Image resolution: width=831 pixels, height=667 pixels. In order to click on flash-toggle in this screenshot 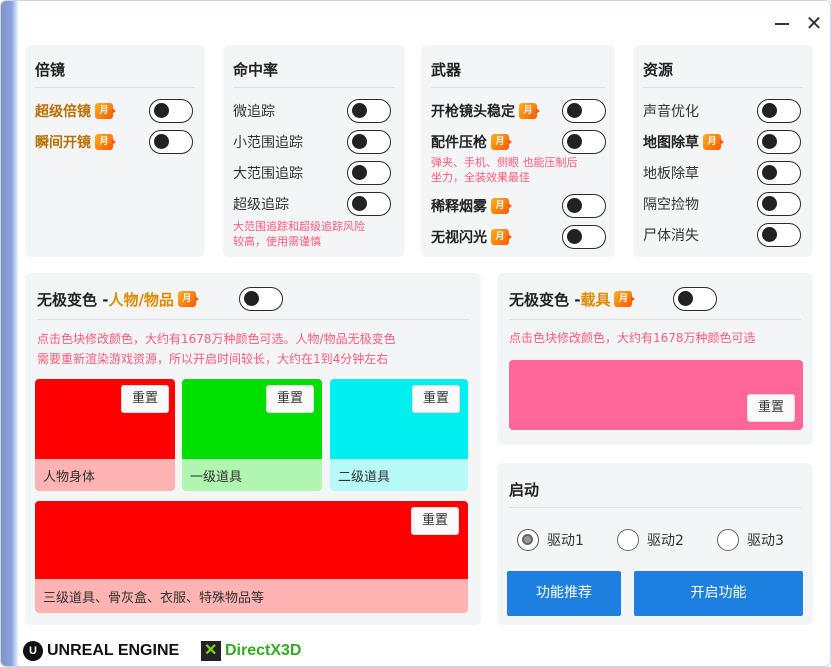, I will do `click(584, 237)`.